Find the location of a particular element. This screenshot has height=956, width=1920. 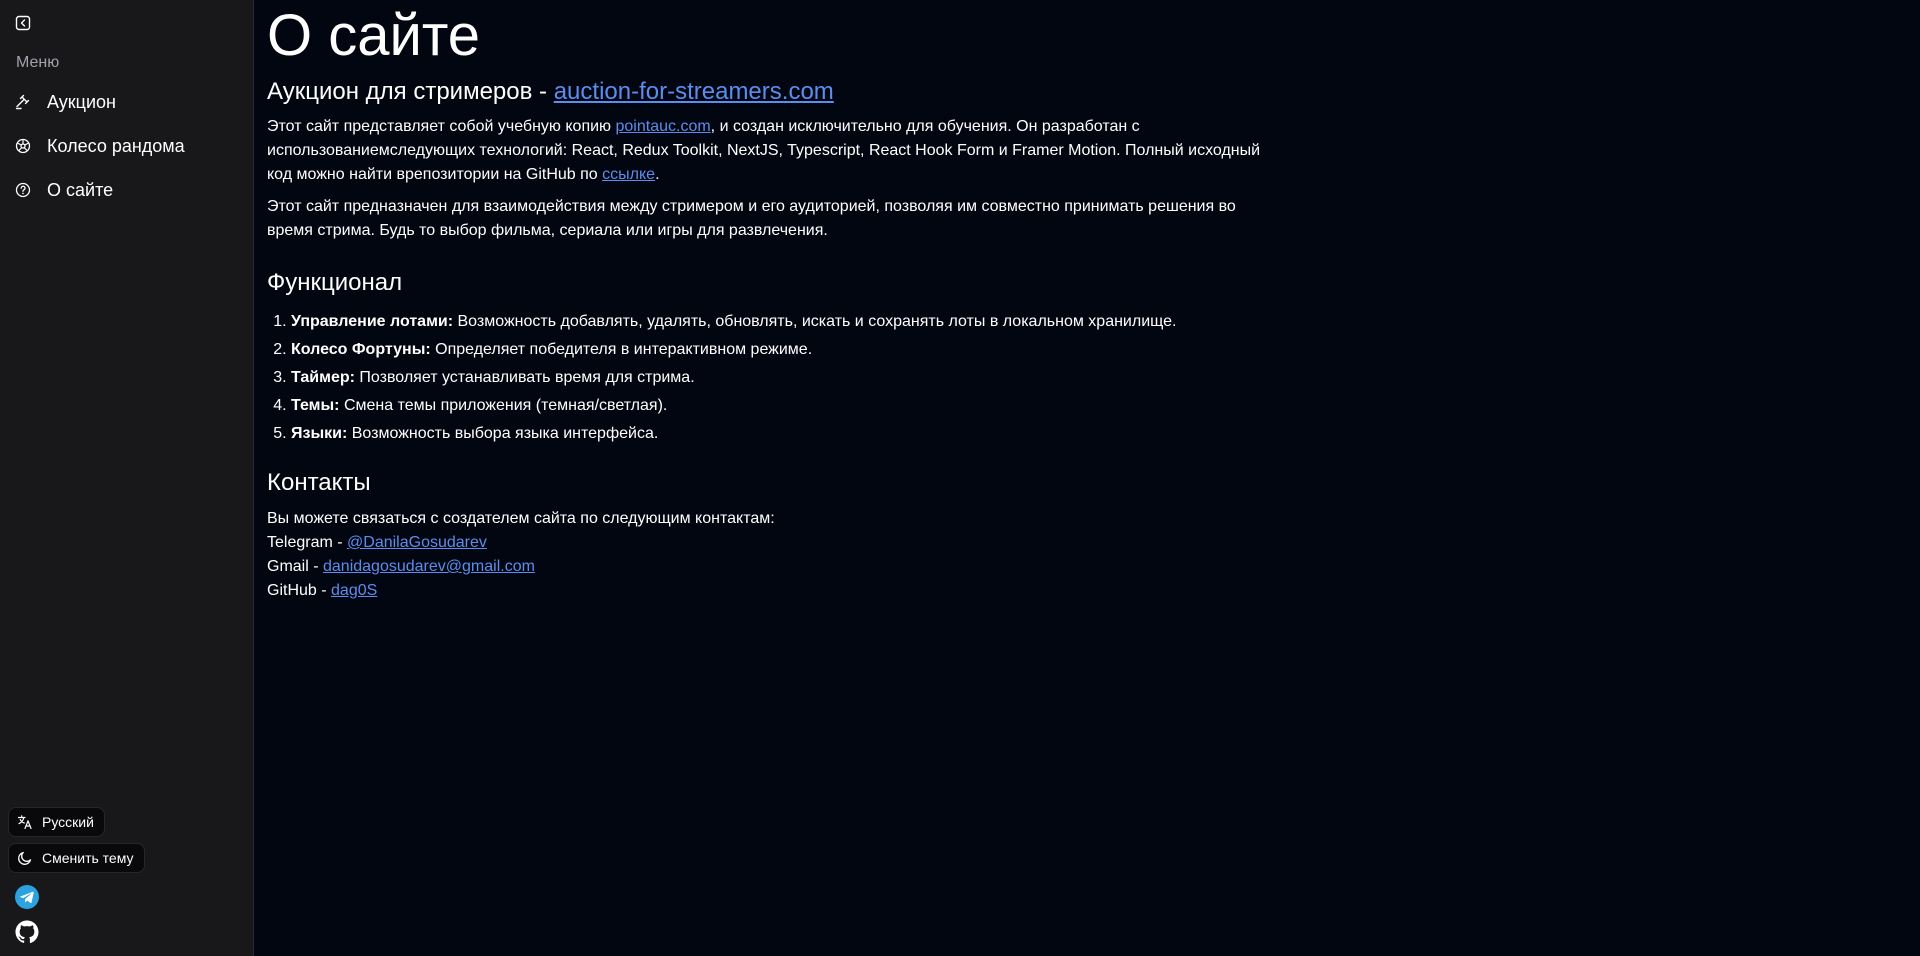

feature-name: Таймер: is located at coordinates (323, 377).